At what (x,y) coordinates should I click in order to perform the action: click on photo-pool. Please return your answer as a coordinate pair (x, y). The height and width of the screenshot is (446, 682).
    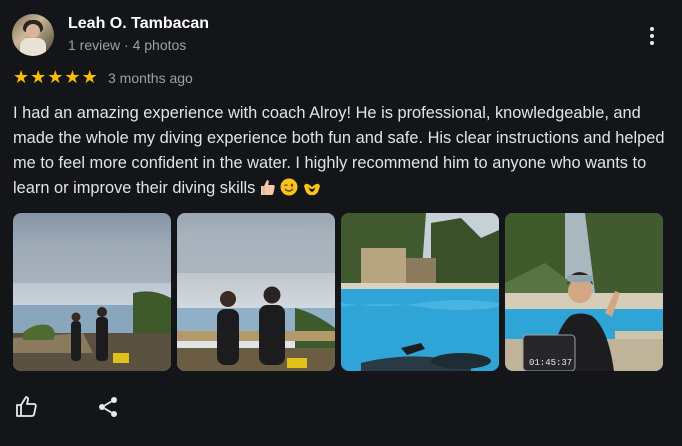
    Looking at the image, I should click on (420, 292).